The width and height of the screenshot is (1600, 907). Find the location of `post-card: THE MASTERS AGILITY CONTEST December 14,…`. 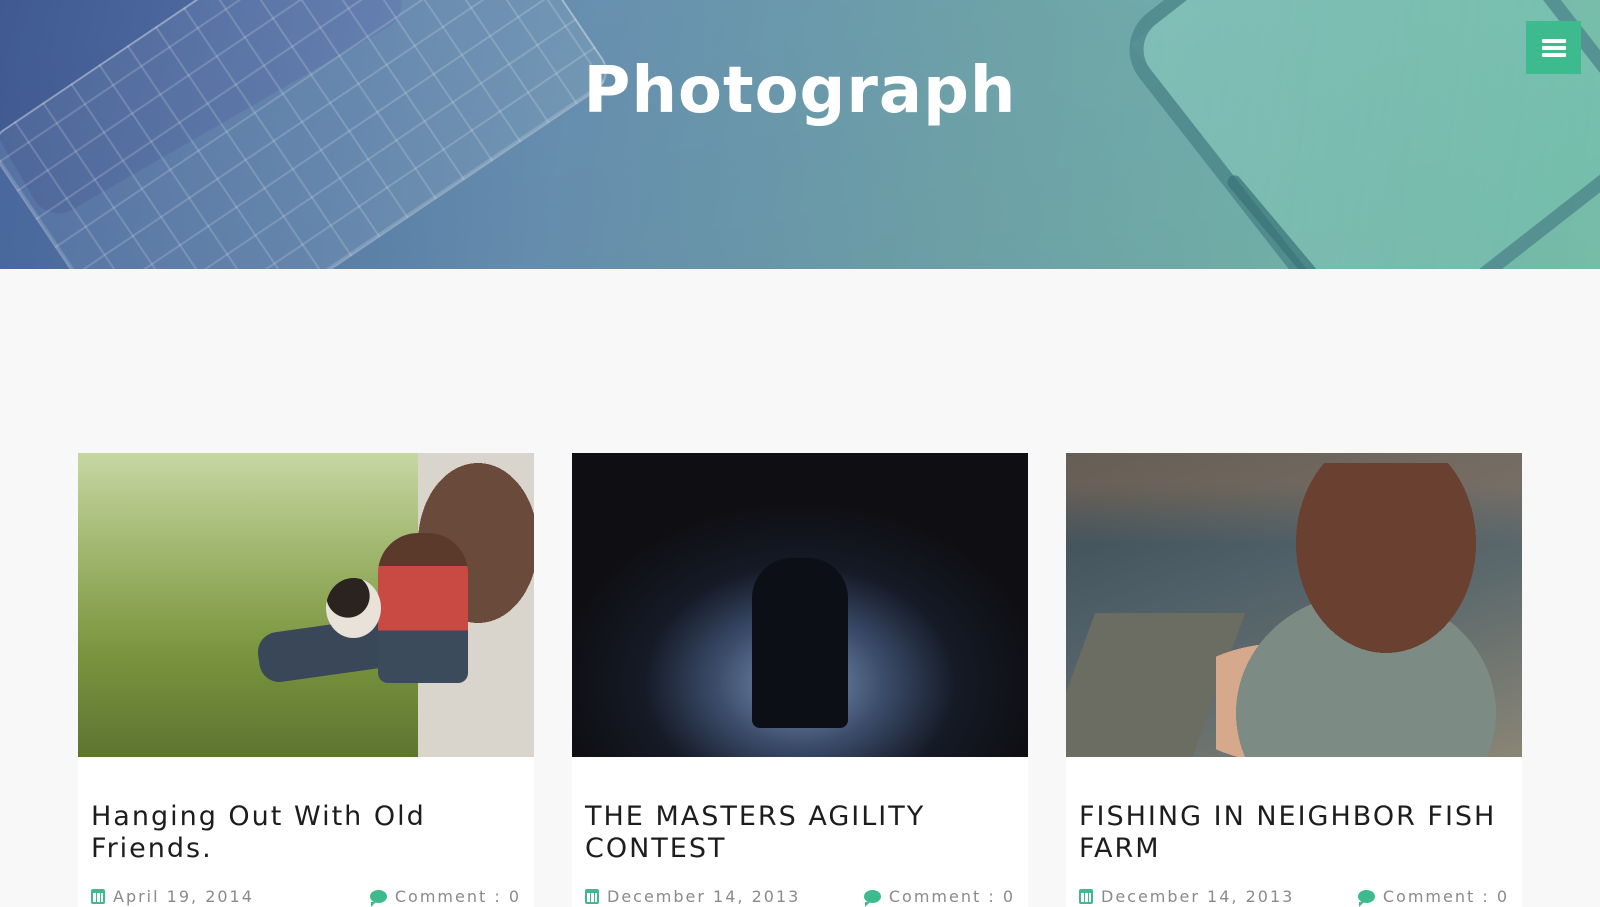

post-card: THE MASTERS AGILITY CONTEST December 14,… is located at coordinates (800, 680).